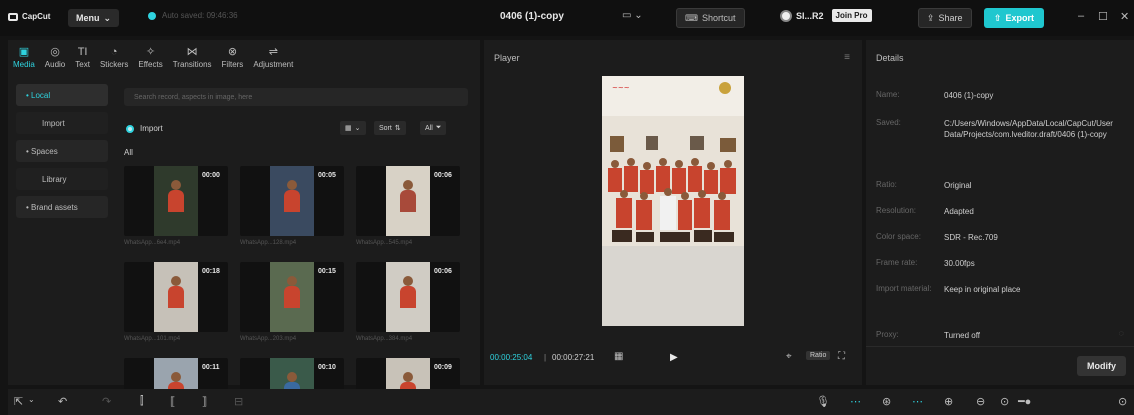  What do you see at coordinates (896, 210) in the screenshot?
I see `detail-key: Resolution:` at bounding box center [896, 210].